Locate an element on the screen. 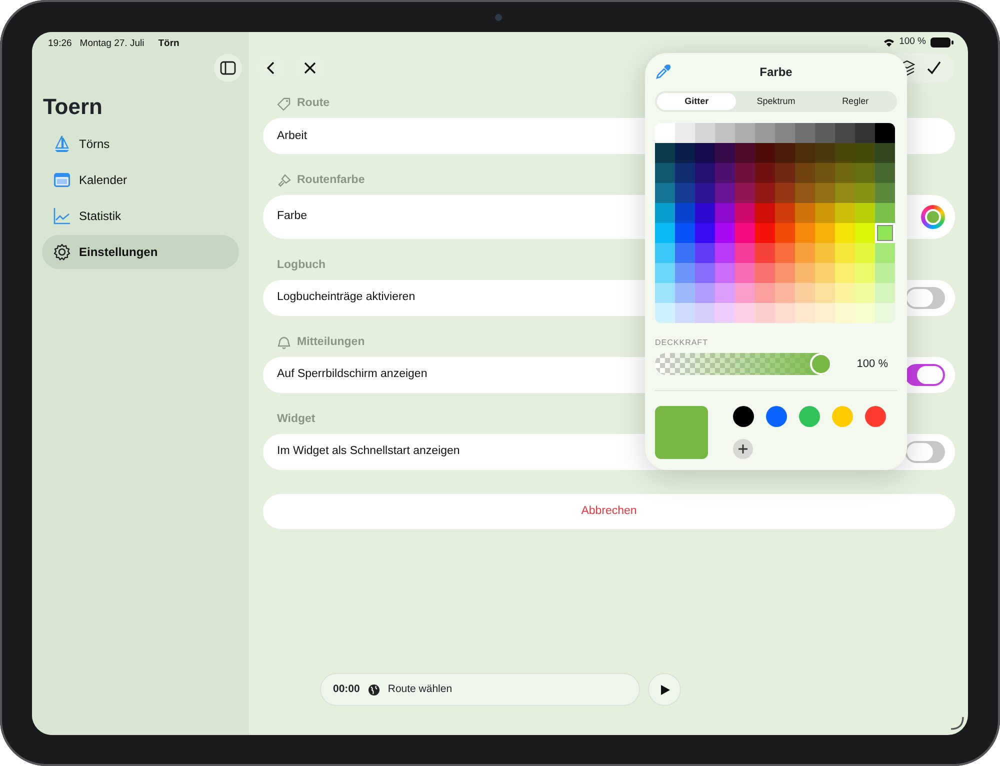 The height and width of the screenshot is (766, 1000). checkmark-icon is located at coordinates (934, 68).